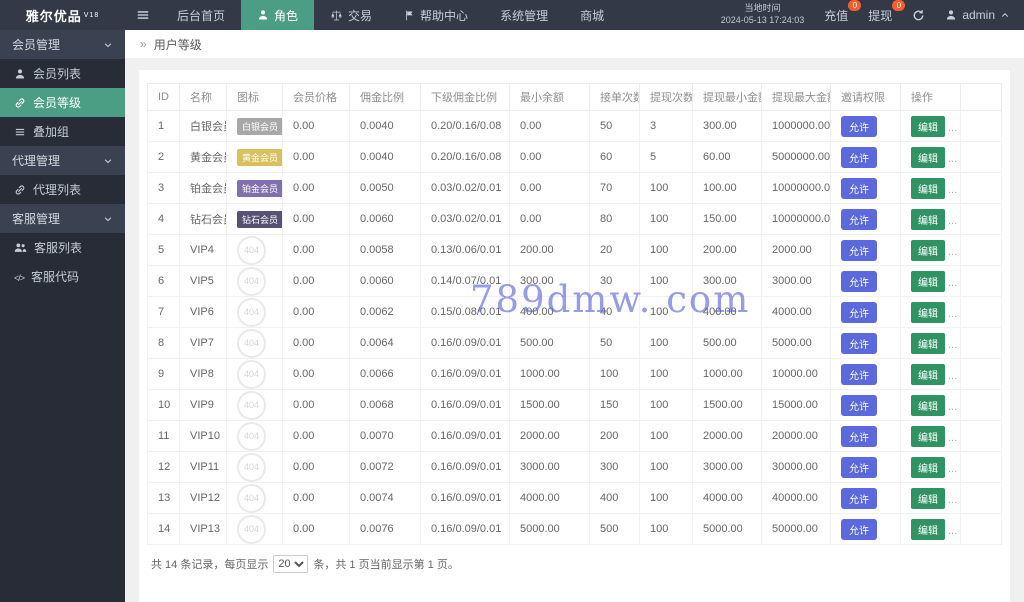  What do you see at coordinates (592, 15) in the screenshot?
I see `menu-item: 商城` at bounding box center [592, 15].